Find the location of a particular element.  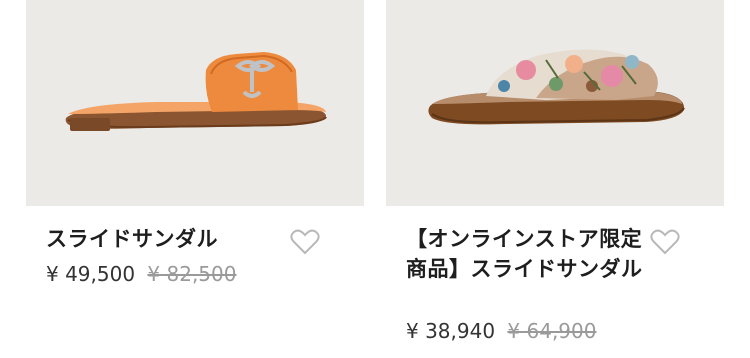

price-row: ¥ 49,500 ¥ 82,500 is located at coordinates (141, 274).